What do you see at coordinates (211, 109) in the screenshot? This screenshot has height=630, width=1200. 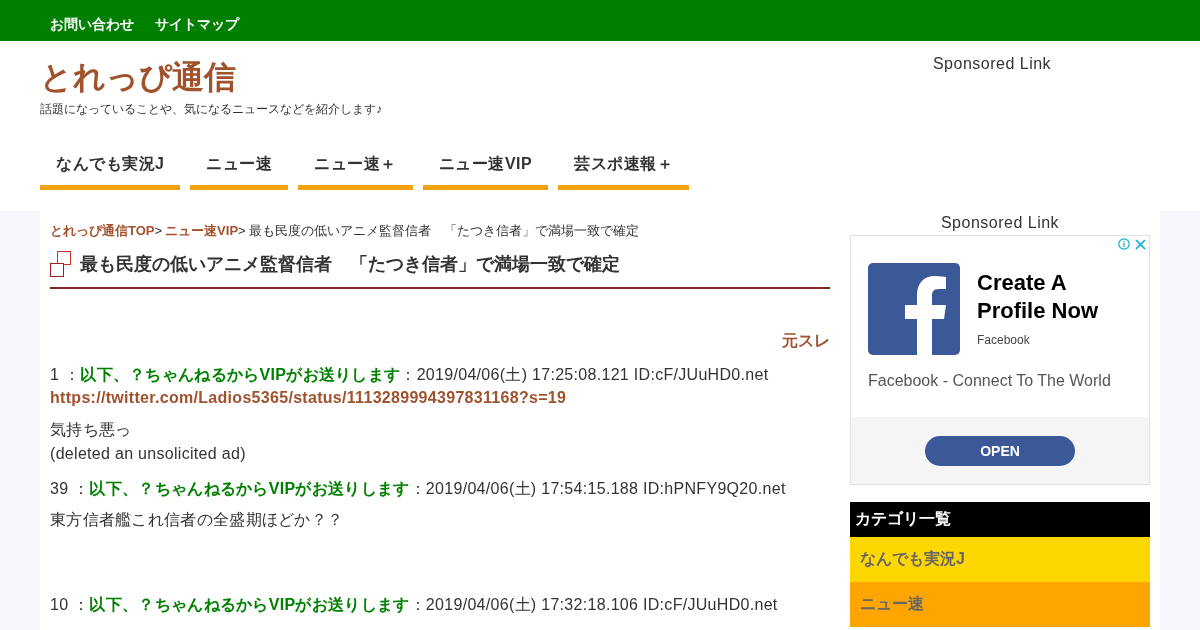 I see `site-tagline: 話題になっていることや、気になるニュースなどを紹介します♪` at bounding box center [211, 109].